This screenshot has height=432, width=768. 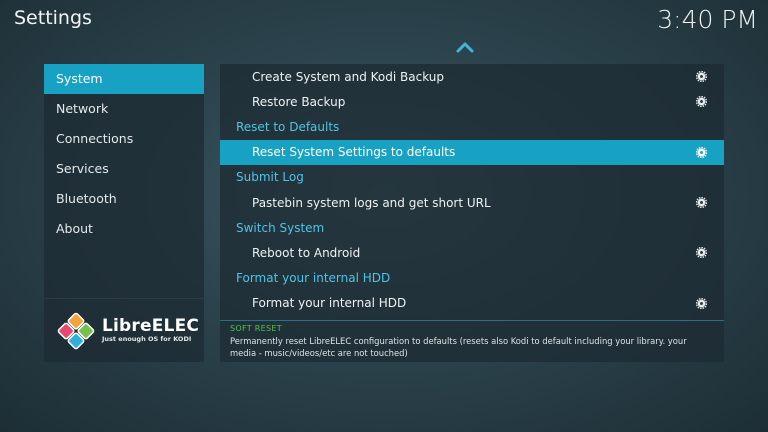 What do you see at coordinates (124, 109) in the screenshot?
I see `sidebar-item-network: Network` at bounding box center [124, 109].